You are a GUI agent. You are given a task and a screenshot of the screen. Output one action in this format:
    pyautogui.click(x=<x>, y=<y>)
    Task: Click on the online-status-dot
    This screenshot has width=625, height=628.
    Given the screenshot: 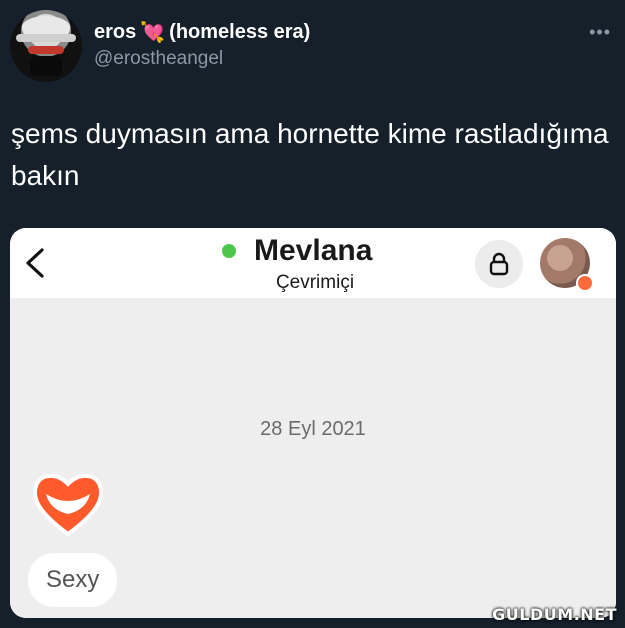 What is the action you would take?
    pyautogui.click(x=229, y=251)
    